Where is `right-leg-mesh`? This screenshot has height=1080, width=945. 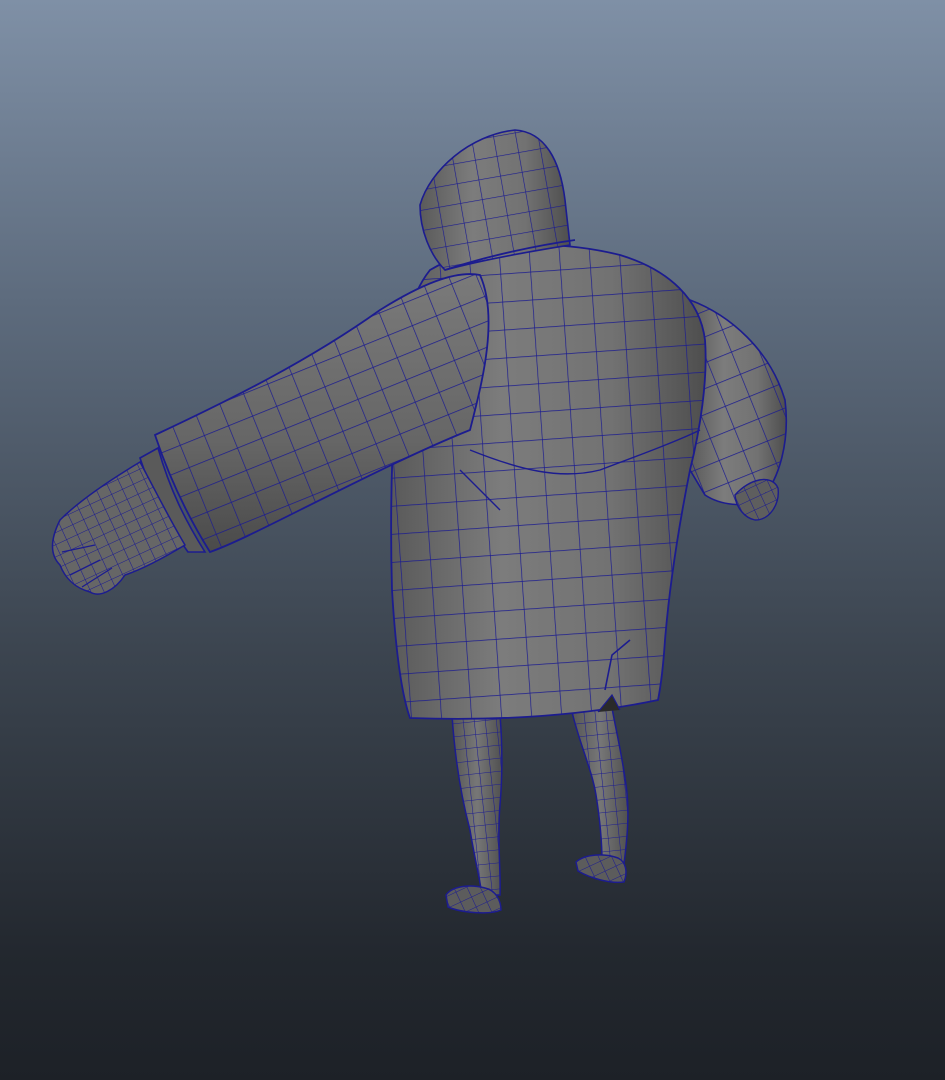
right-leg-mesh is located at coordinates (600, 786).